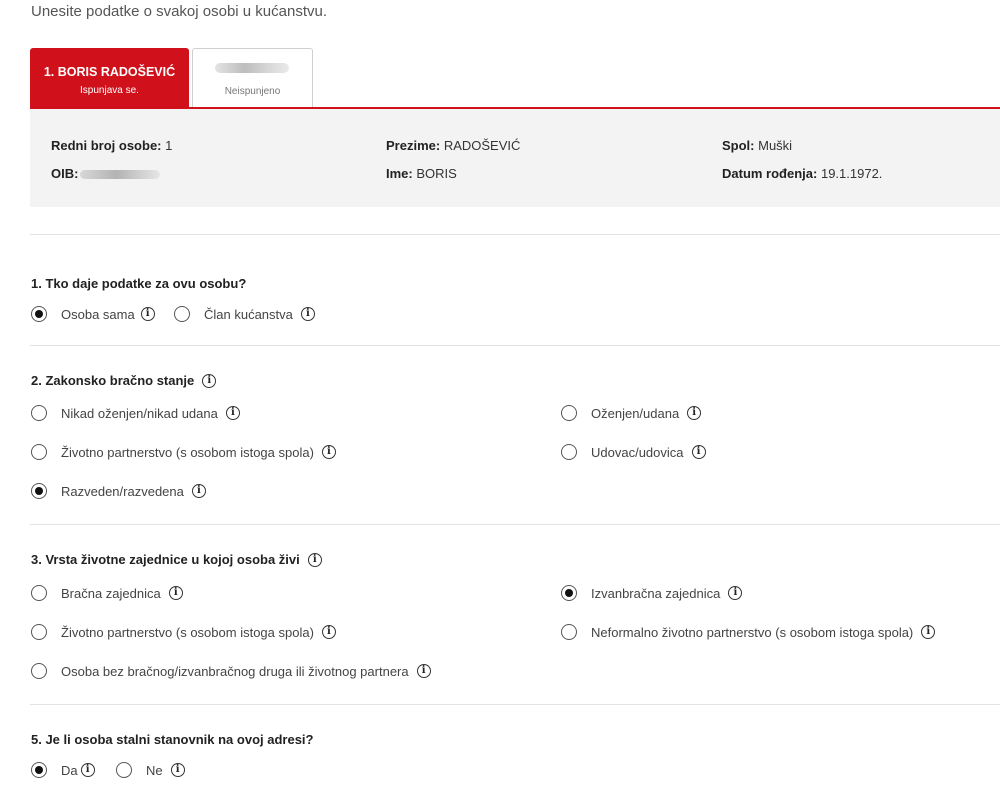  I want to click on q2-option-nikad-ozenjen: Nikad oženjen/nikad udana i, so click(135, 413).